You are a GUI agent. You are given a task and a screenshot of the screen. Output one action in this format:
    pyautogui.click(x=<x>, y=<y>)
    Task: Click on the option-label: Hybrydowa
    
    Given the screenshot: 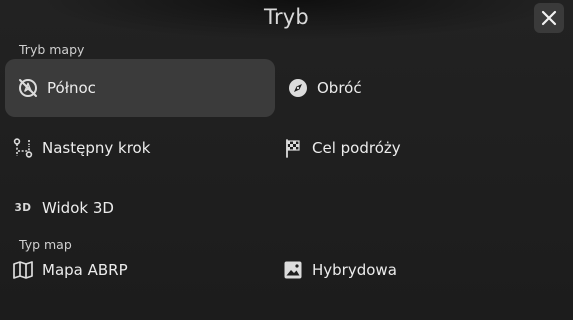 What is the action you would take?
    pyautogui.click(x=354, y=270)
    